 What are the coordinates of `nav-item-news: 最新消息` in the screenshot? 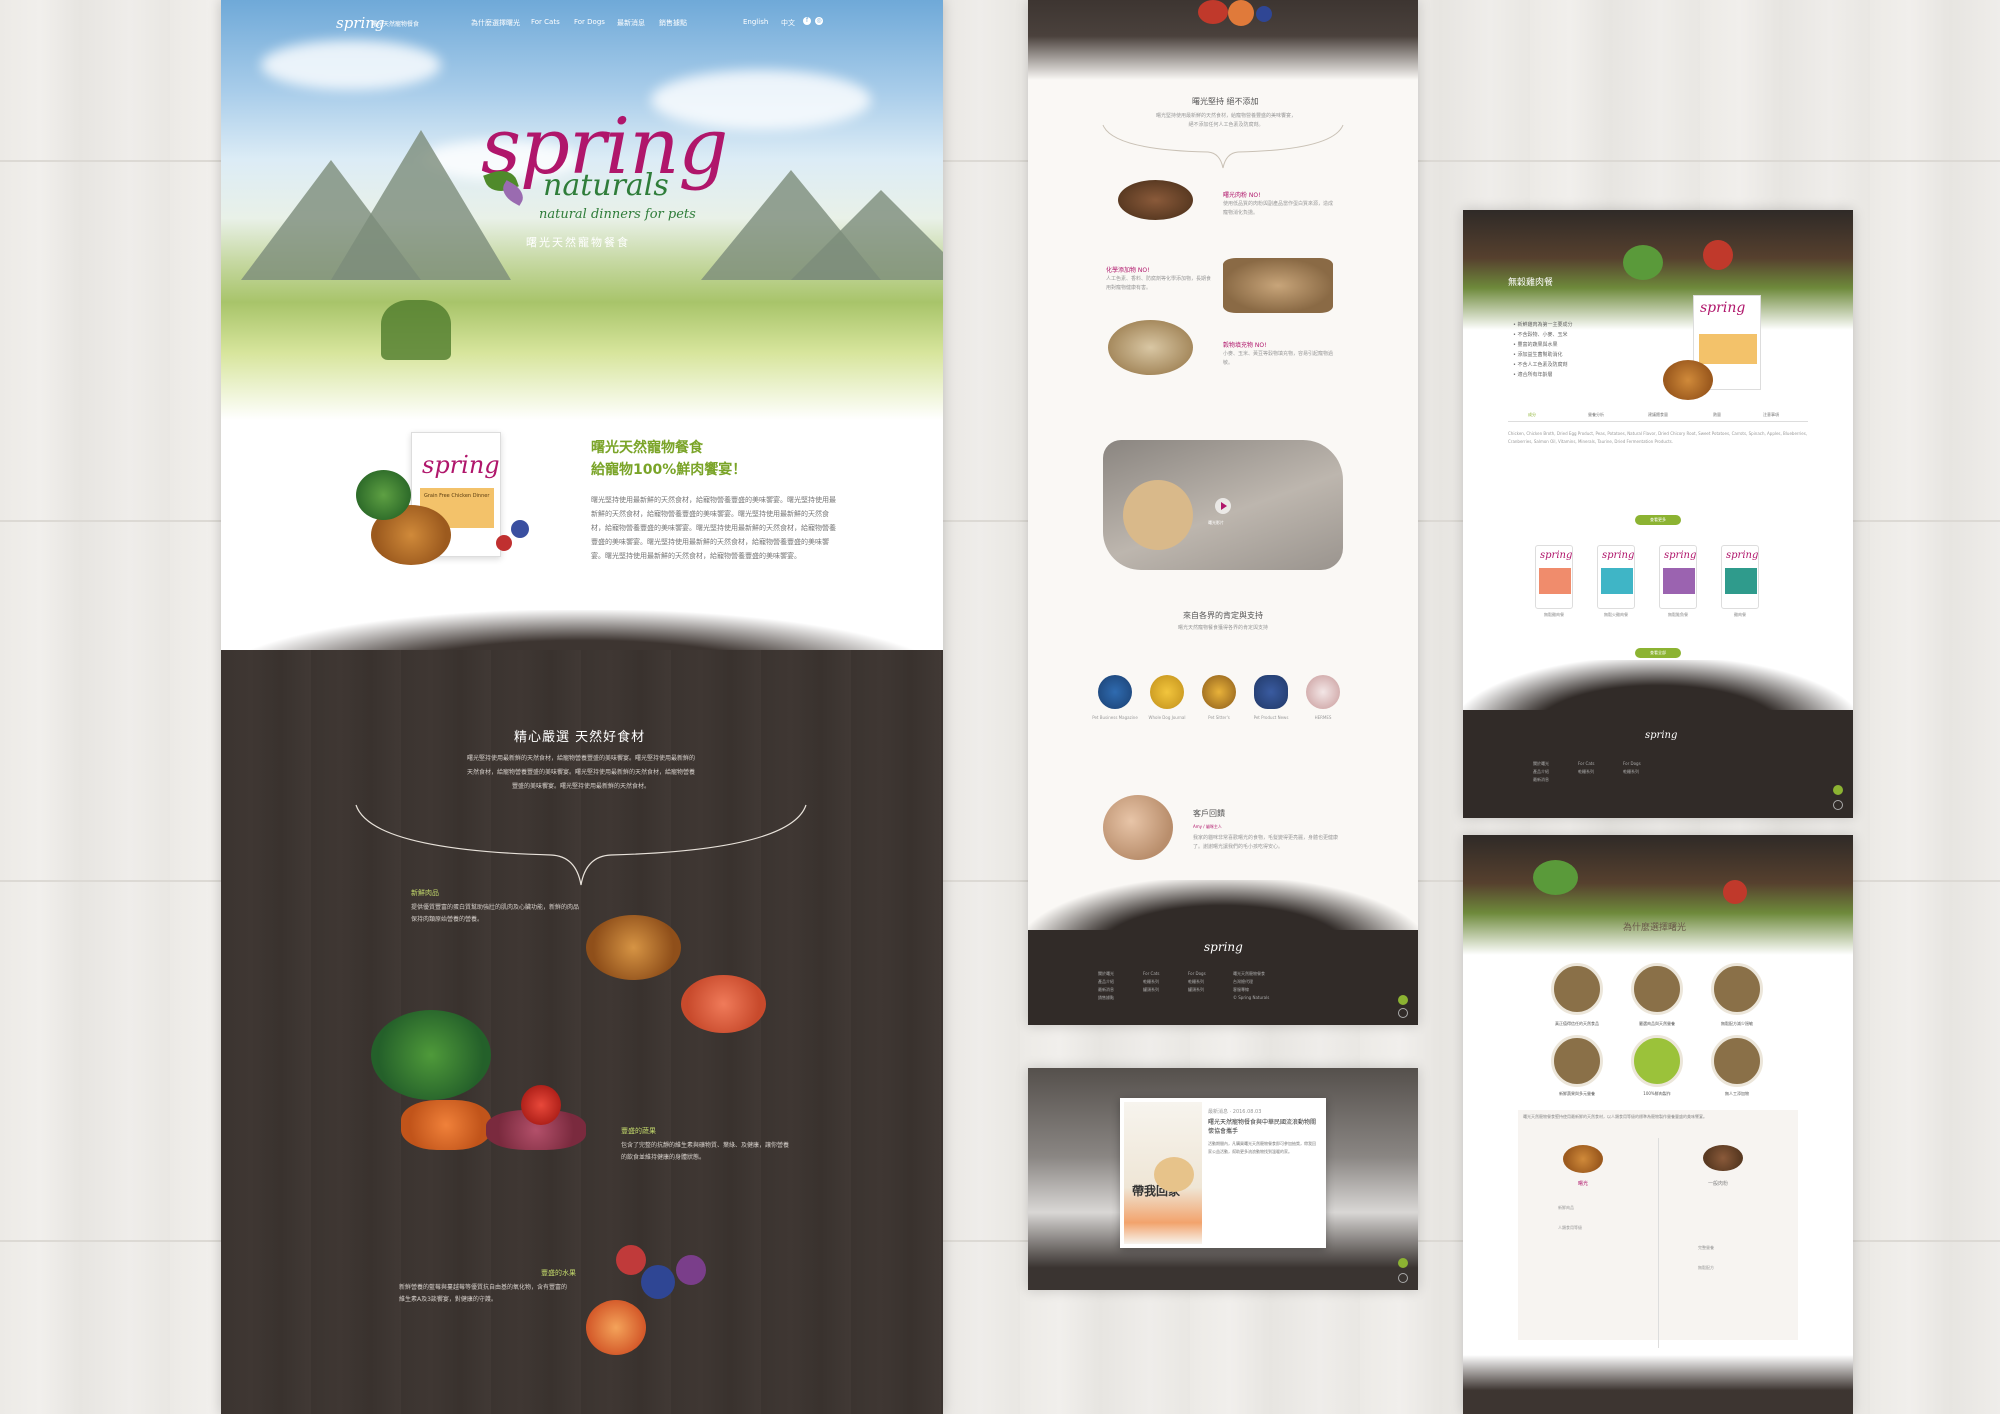 It's located at (631, 23).